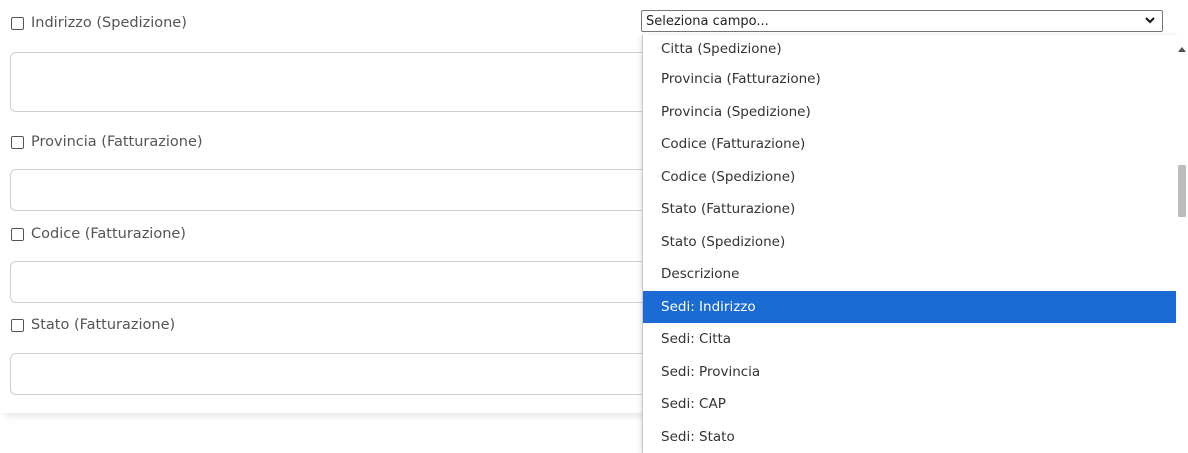  I want to click on field-label: Provincia (Fatturazione), so click(117, 142).